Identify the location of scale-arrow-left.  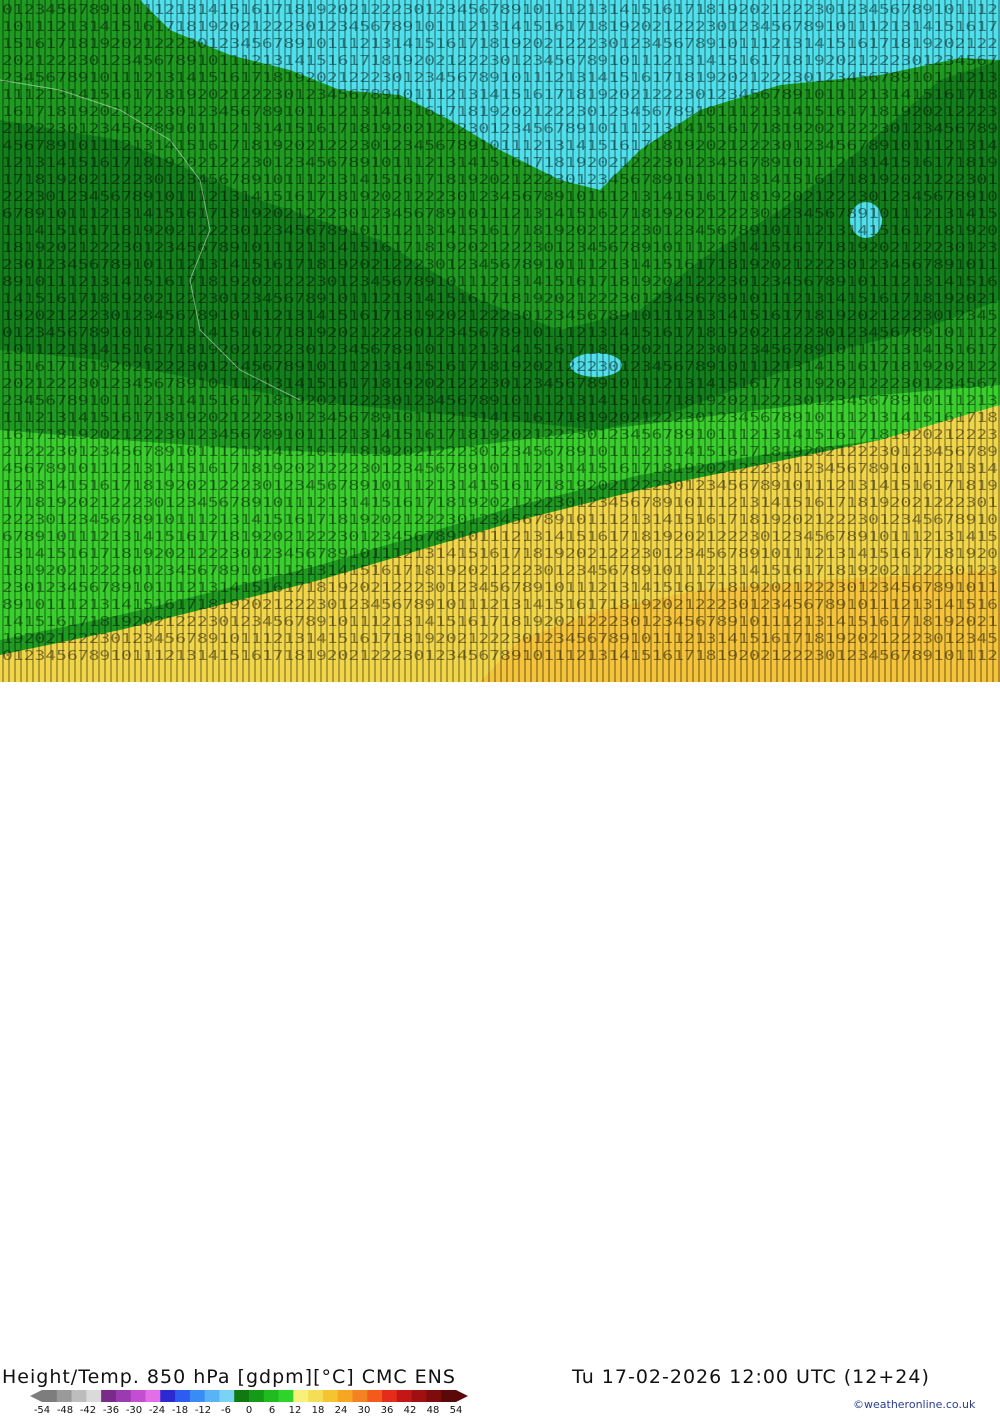
(36, 1396).